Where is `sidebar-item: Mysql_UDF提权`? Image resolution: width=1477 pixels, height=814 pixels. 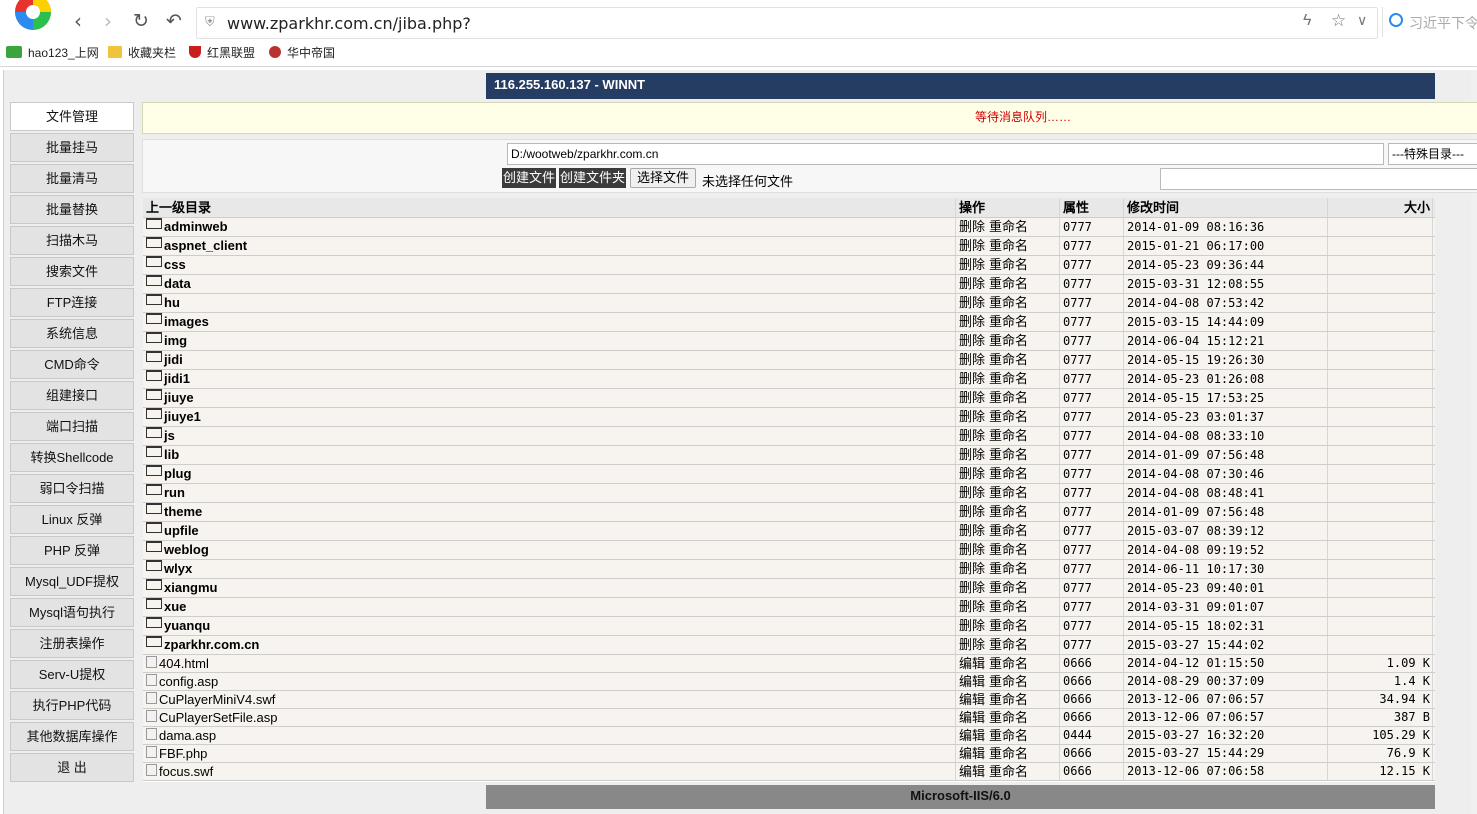 sidebar-item: Mysql_UDF提权 is located at coordinates (72, 581).